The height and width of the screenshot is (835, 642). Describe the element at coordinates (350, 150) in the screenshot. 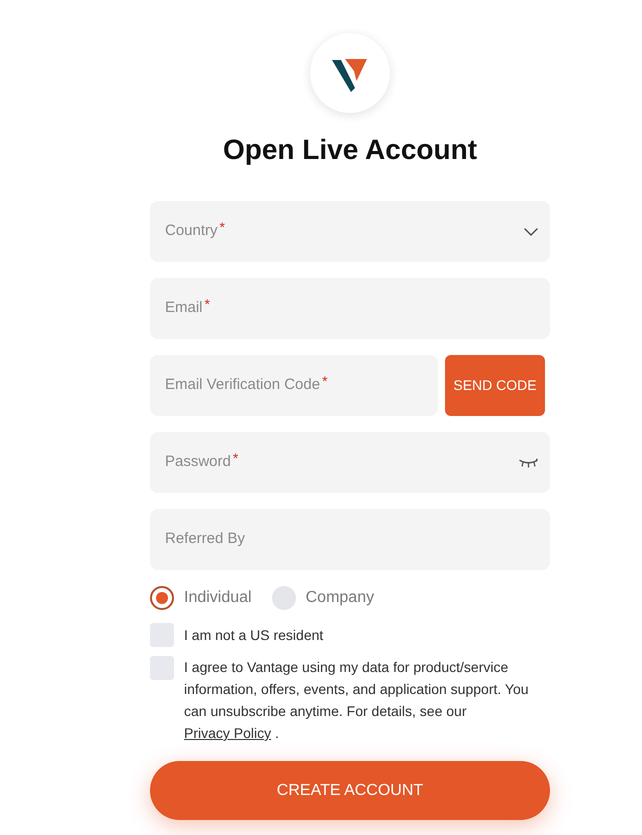

I see `page-title: Open Live Account` at that location.